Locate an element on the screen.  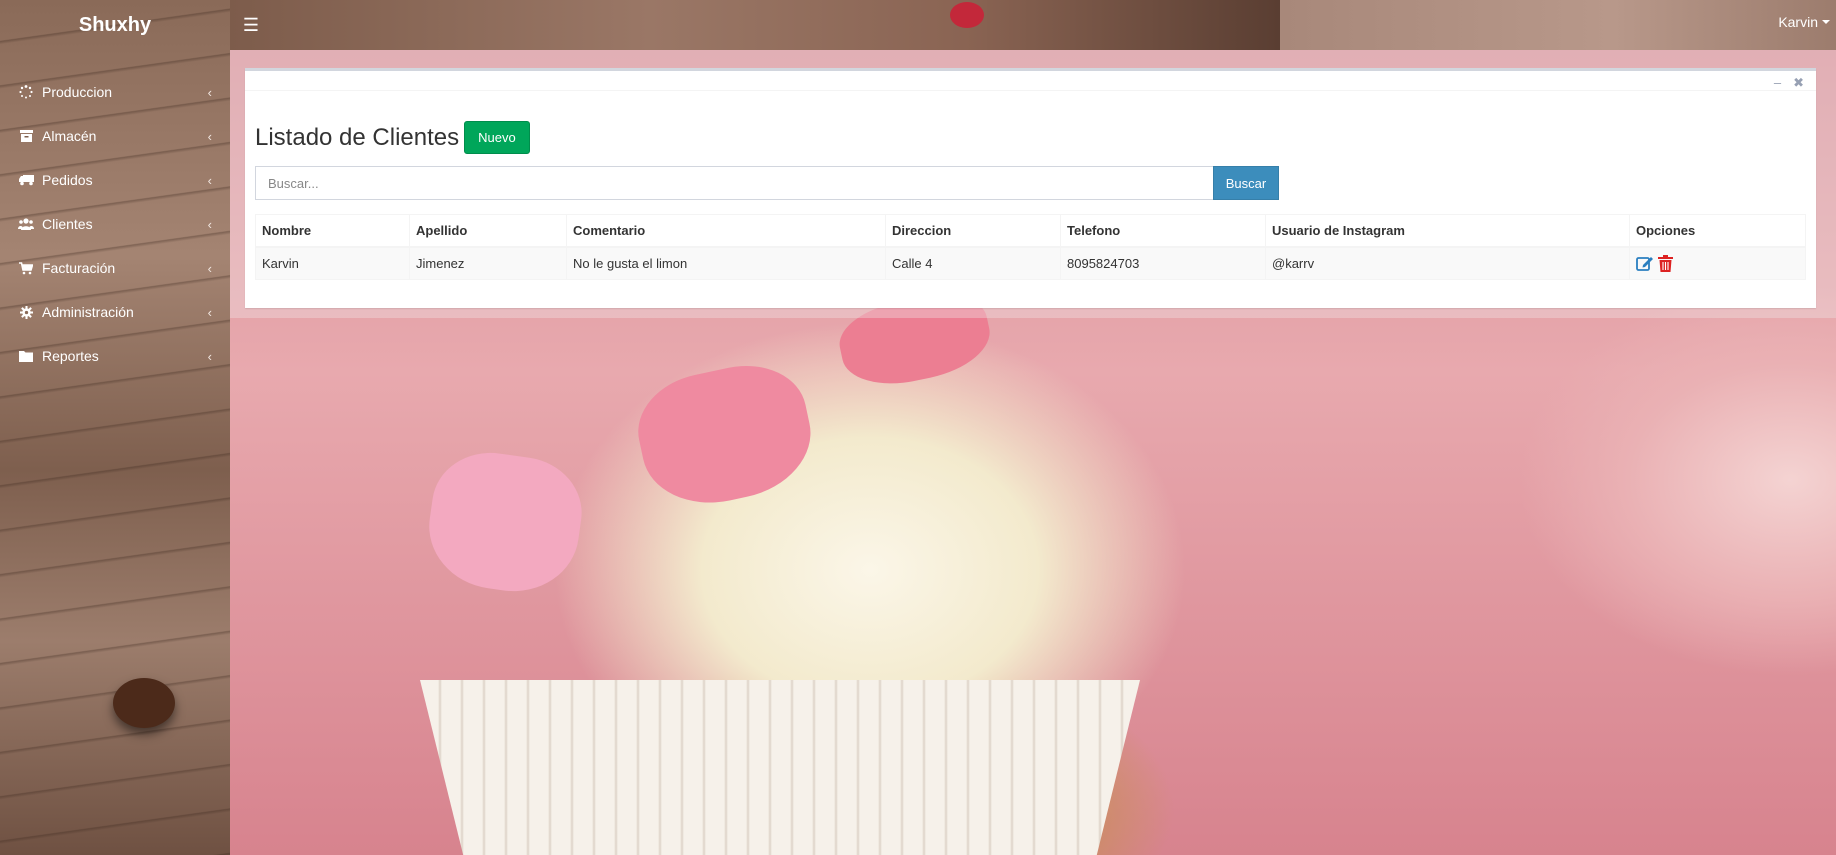
column-header-nombre: Nombre is located at coordinates (332, 231).